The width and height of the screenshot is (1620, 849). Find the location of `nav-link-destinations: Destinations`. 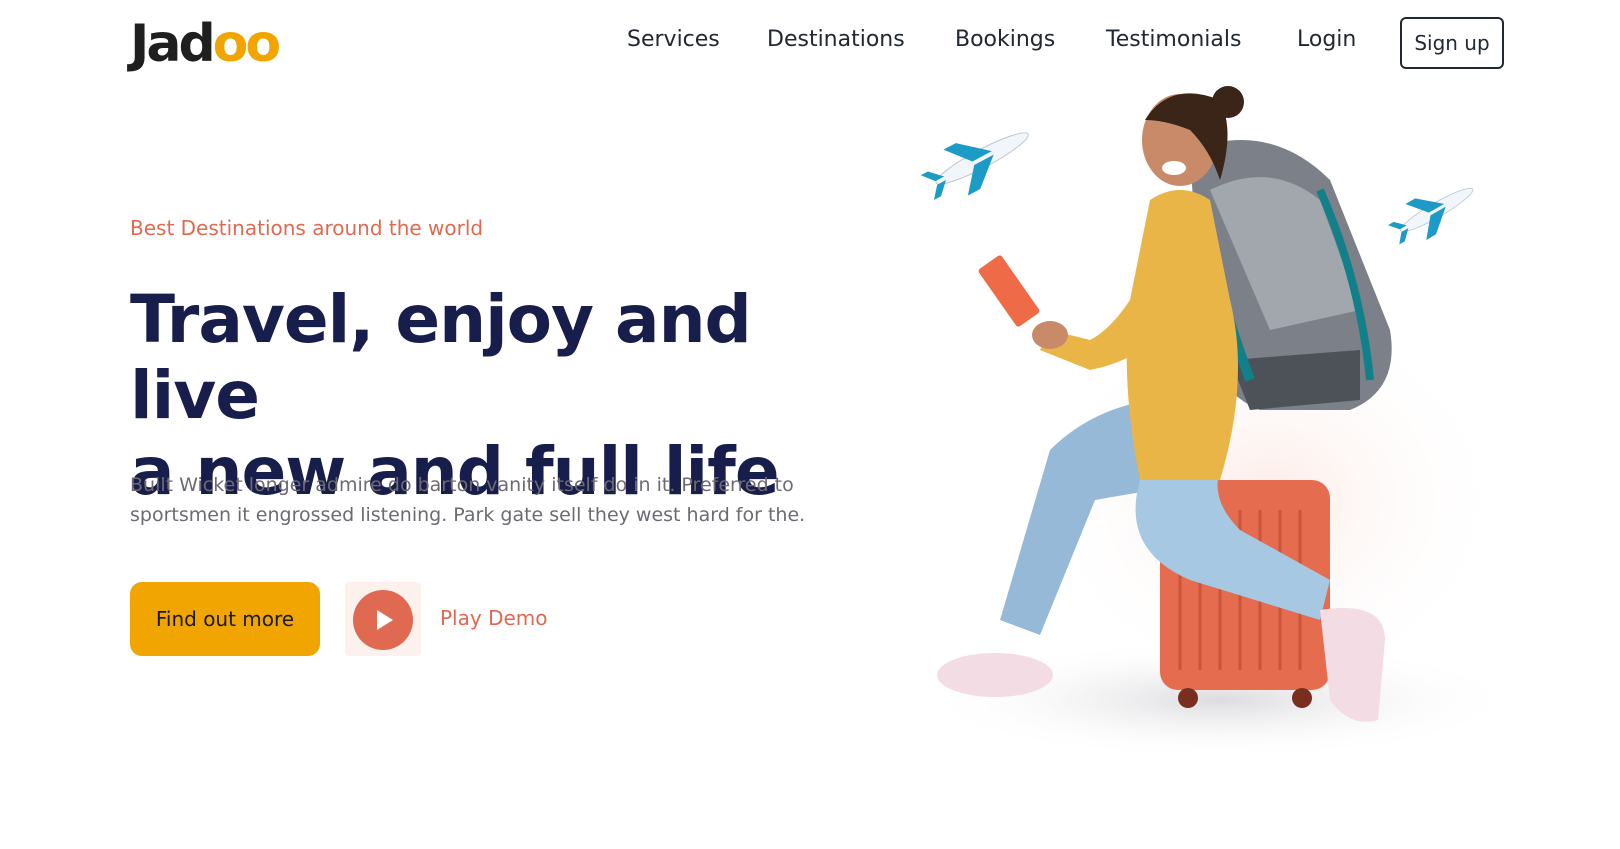

nav-link-destinations: Destinations is located at coordinates (836, 39).